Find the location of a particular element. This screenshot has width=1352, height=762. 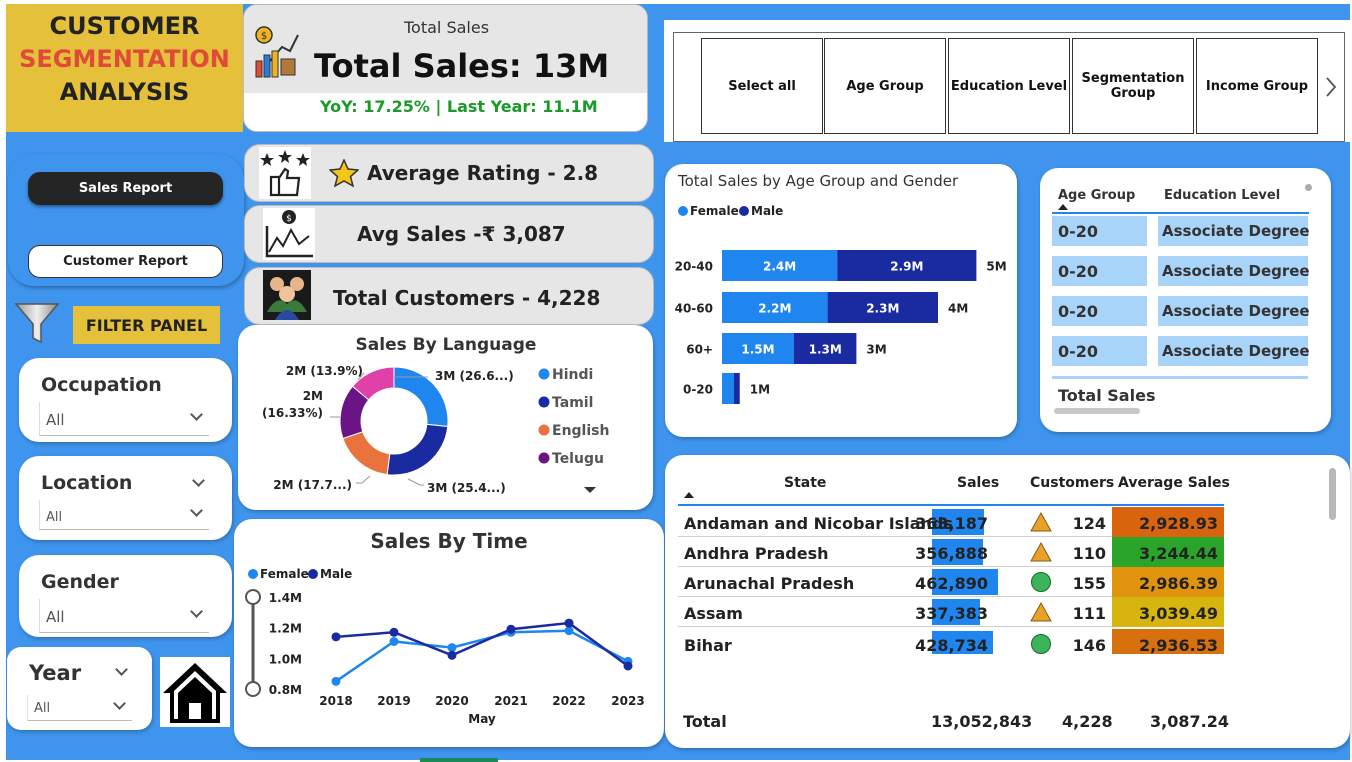

category-label: 0-20 is located at coordinates (698, 390).